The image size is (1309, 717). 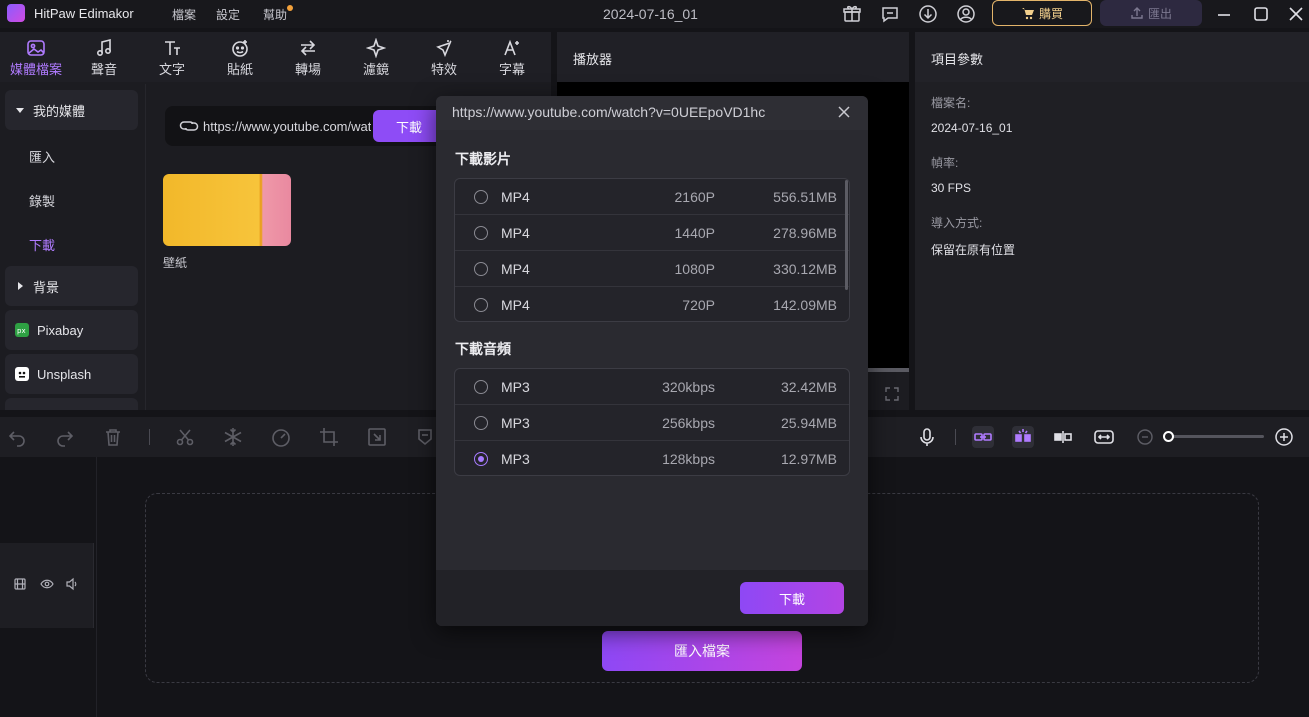 What do you see at coordinates (47, 584) in the screenshot?
I see `eye-icon` at bounding box center [47, 584].